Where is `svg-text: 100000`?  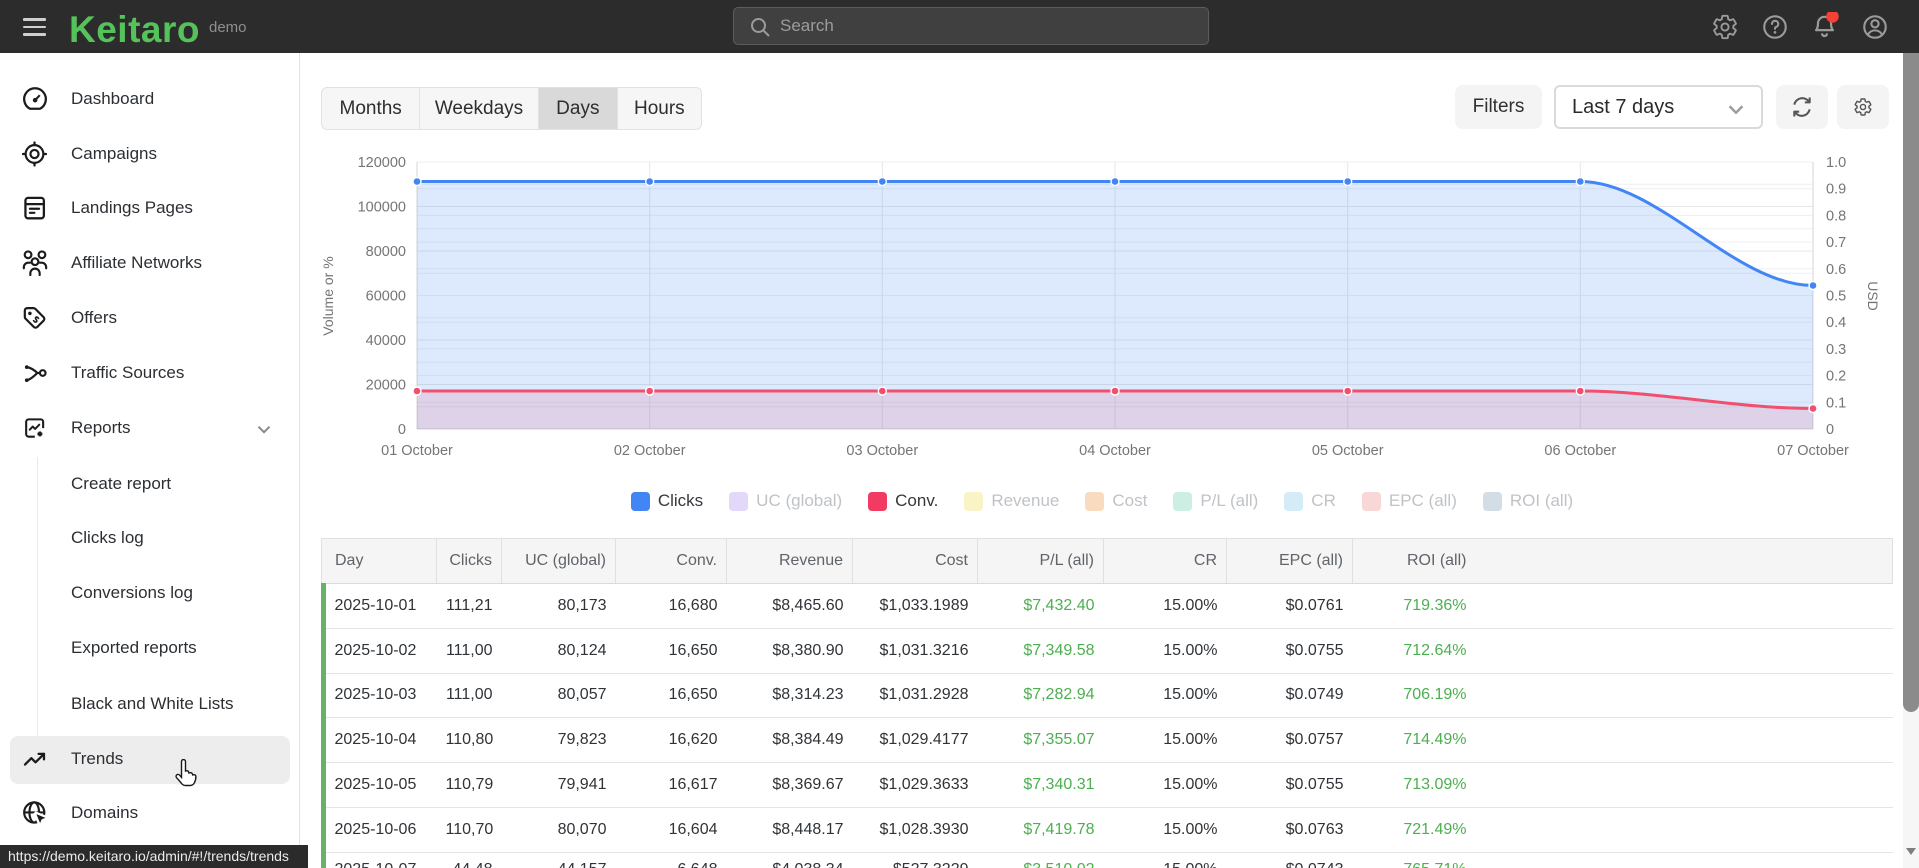 svg-text: 100000 is located at coordinates (382, 208).